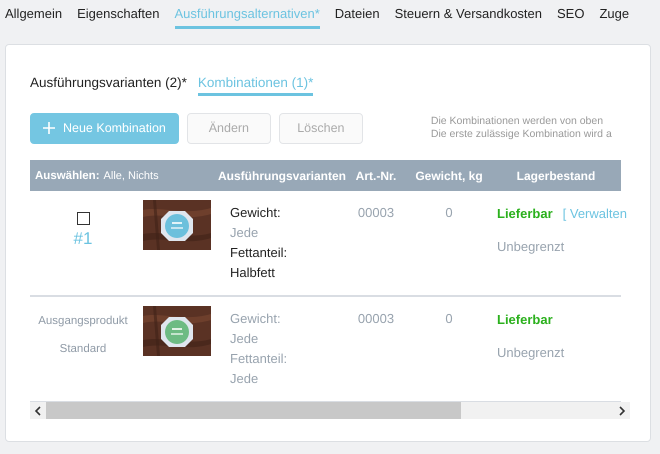 The height and width of the screenshot is (454, 660). I want to click on variant-text: Halbfett, so click(252, 273).